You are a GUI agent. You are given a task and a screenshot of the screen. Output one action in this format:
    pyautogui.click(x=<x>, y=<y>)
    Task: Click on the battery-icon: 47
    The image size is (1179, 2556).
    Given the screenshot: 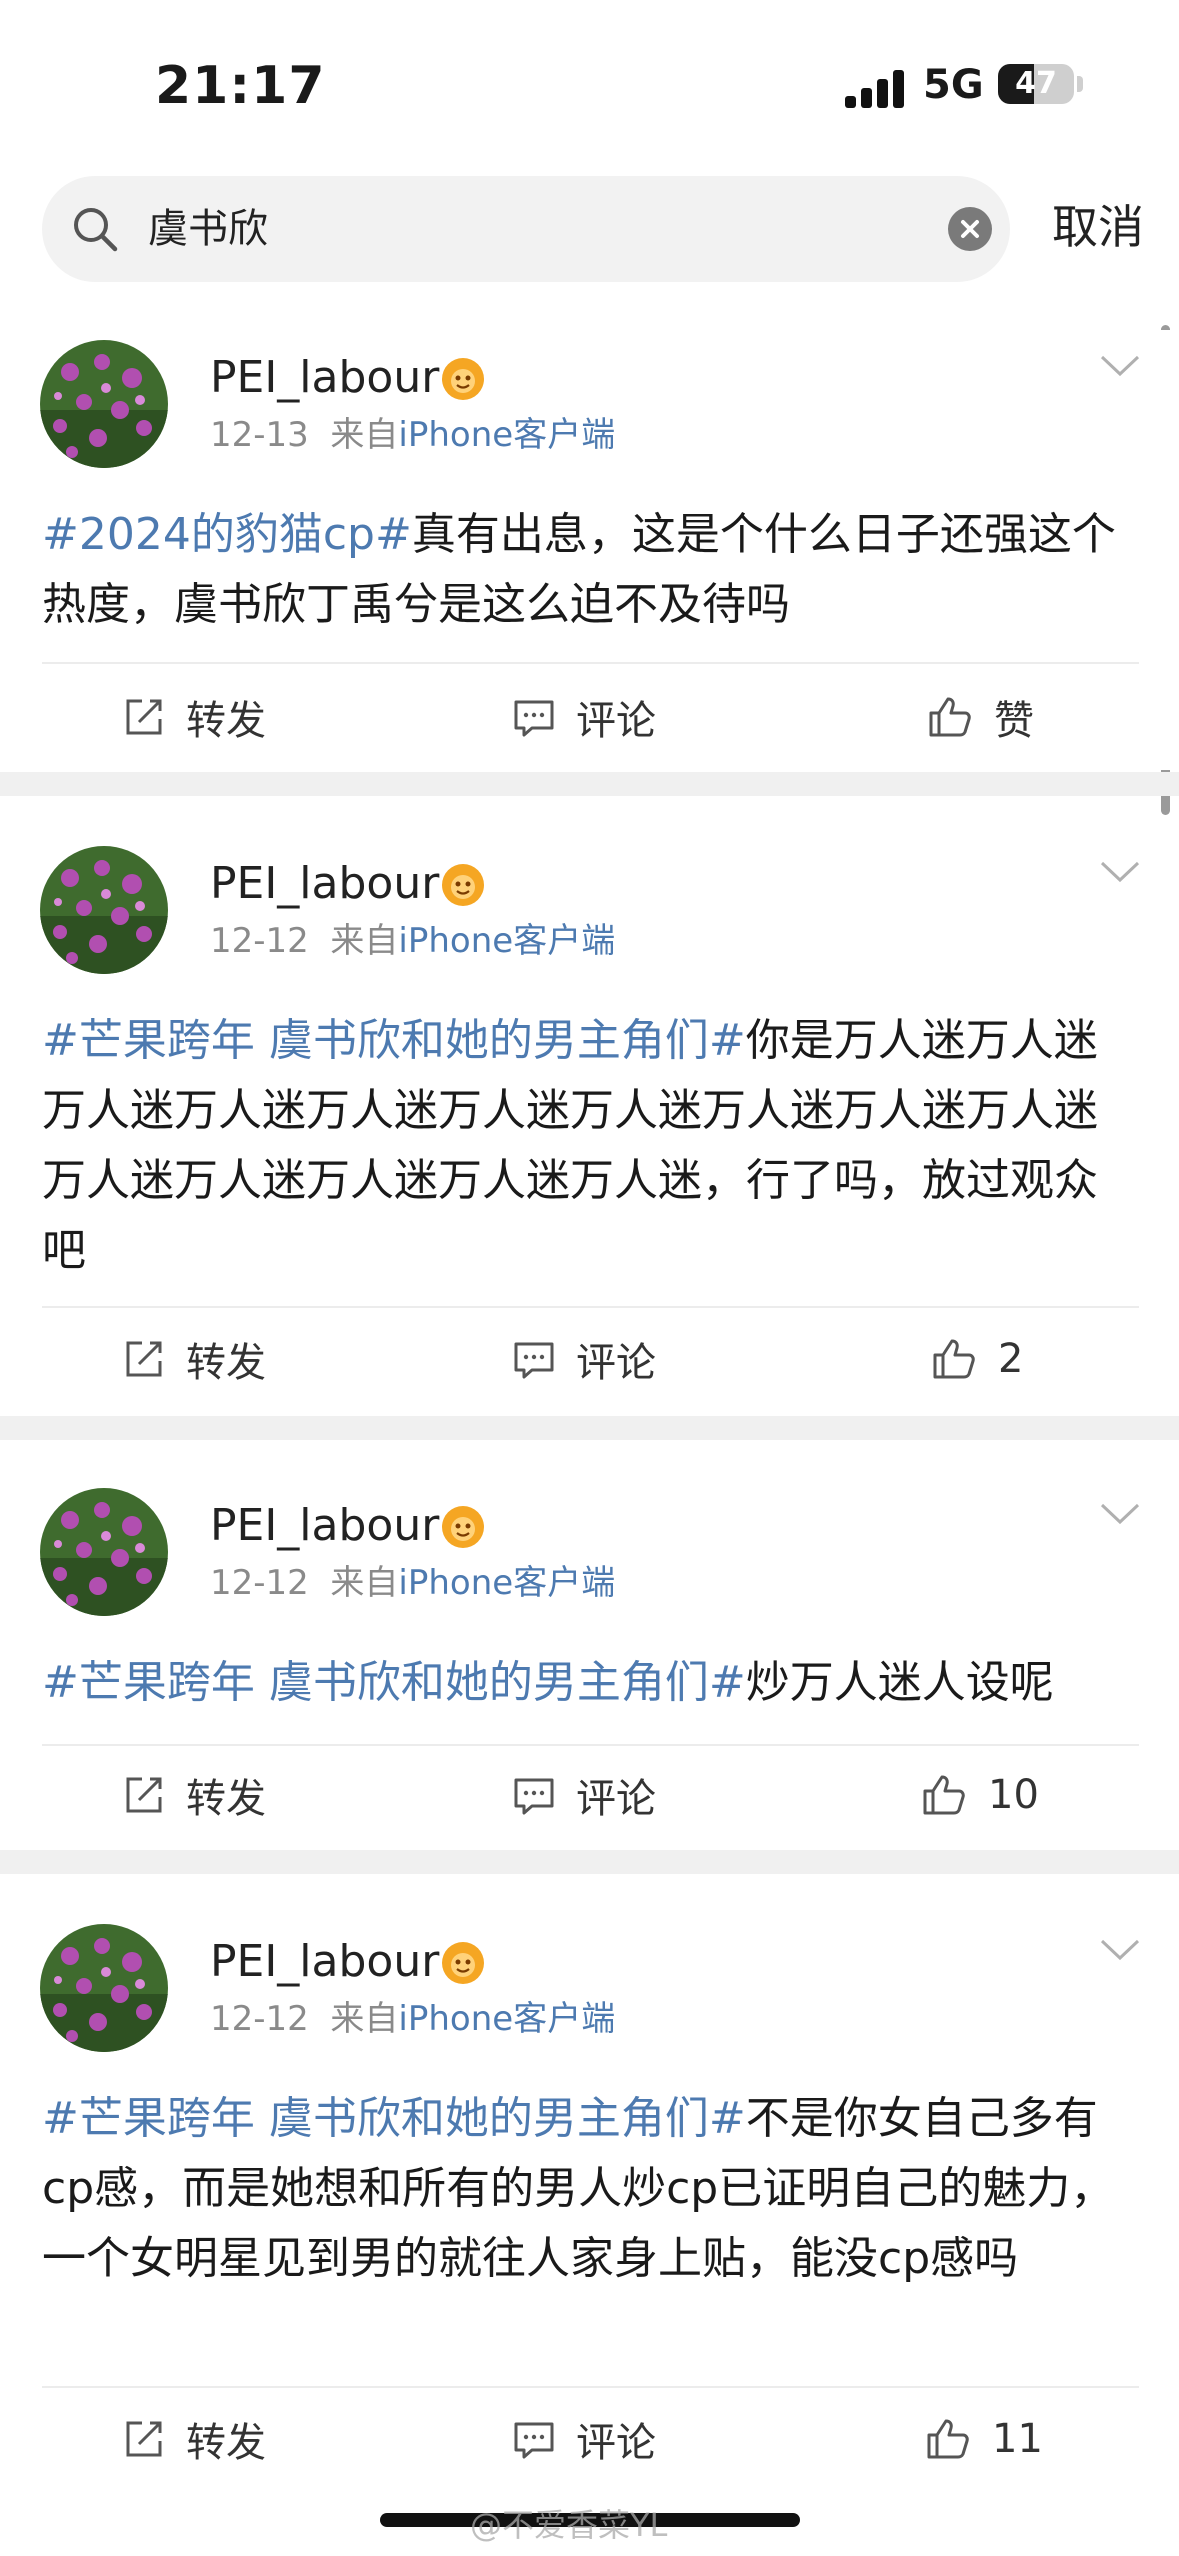 What is the action you would take?
    pyautogui.click(x=1036, y=84)
    